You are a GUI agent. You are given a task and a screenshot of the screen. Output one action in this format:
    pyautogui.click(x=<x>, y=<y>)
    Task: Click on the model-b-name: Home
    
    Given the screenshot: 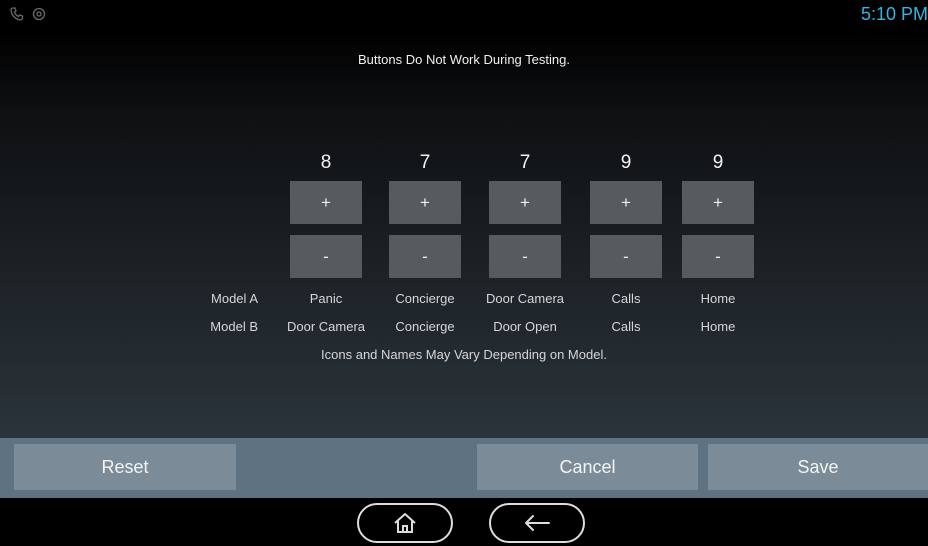 What is the action you would take?
    pyautogui.click(x=718, y=326)
    